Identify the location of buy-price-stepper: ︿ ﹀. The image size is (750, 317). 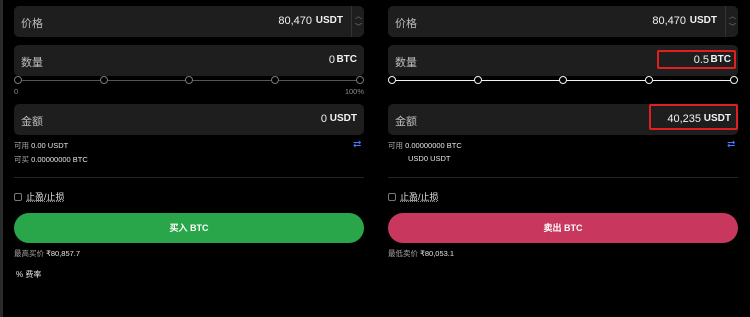
(357, 21).